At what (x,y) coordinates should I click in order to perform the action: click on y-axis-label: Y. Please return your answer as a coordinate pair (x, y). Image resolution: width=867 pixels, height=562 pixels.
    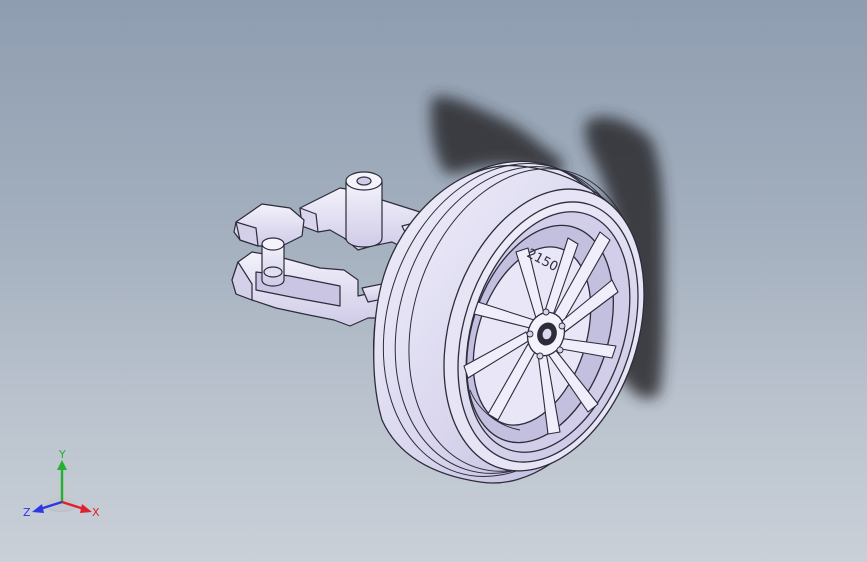
    Looking at the image, I should click on (62, 454).